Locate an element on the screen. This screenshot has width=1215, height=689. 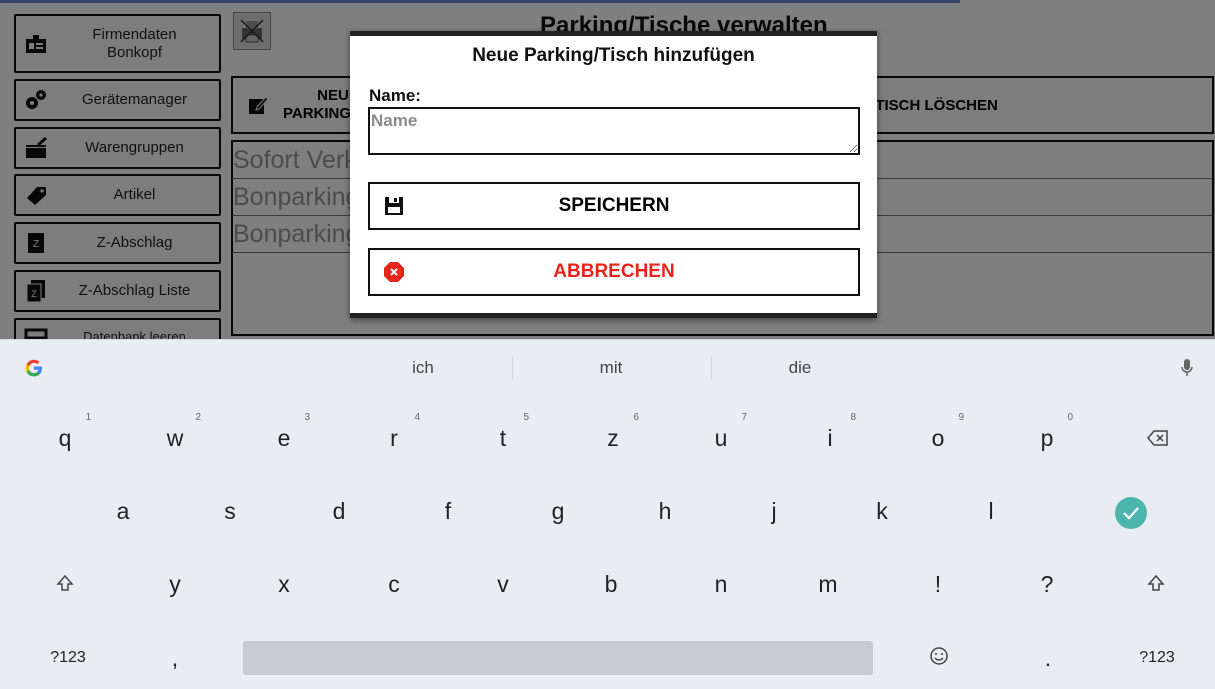
key-x: x is located at coordinates (284, 584).